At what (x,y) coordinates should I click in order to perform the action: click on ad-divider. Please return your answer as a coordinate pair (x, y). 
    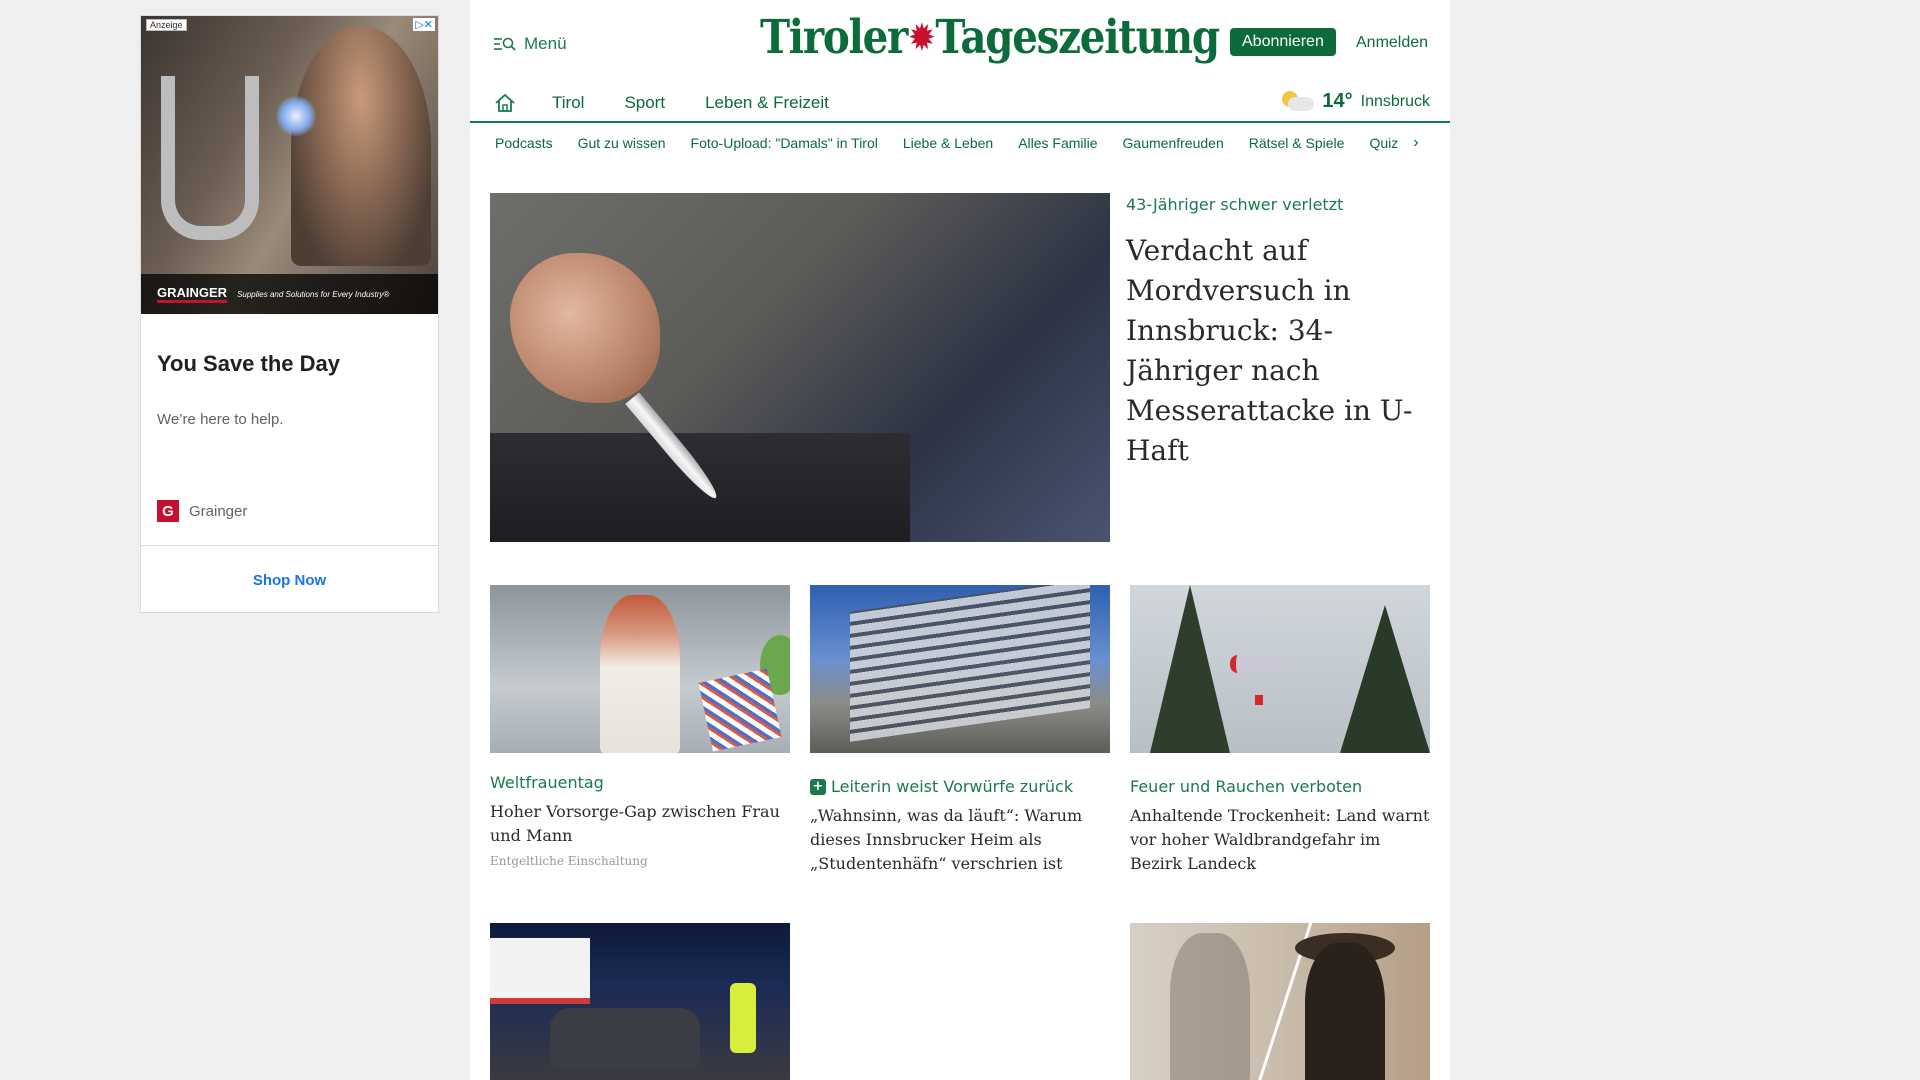
    Looking at the image, I should click on (289, 545).